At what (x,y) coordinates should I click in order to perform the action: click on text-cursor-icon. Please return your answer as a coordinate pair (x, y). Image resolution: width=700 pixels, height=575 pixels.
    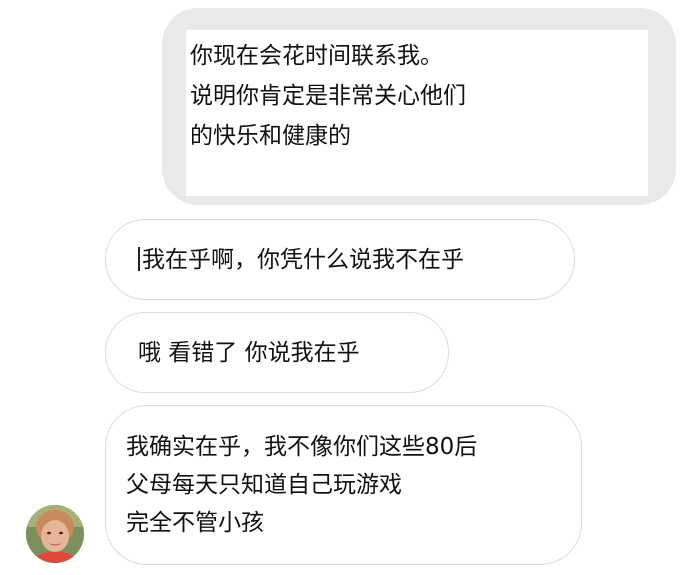
    Looking at the image, I should click on (139, 259).